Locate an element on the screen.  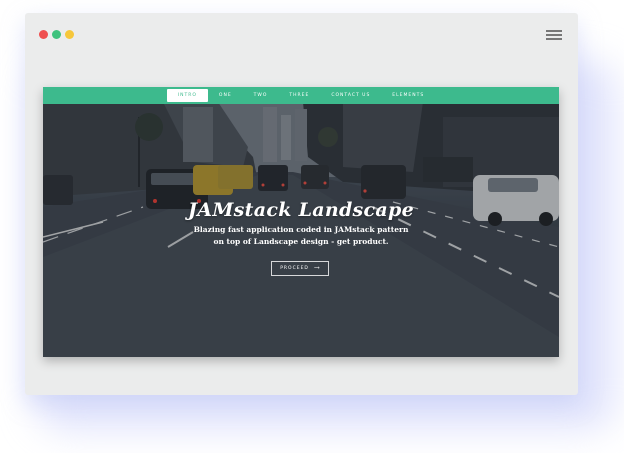
proceed-button: Proceed → is located at coordinates (300, 268).